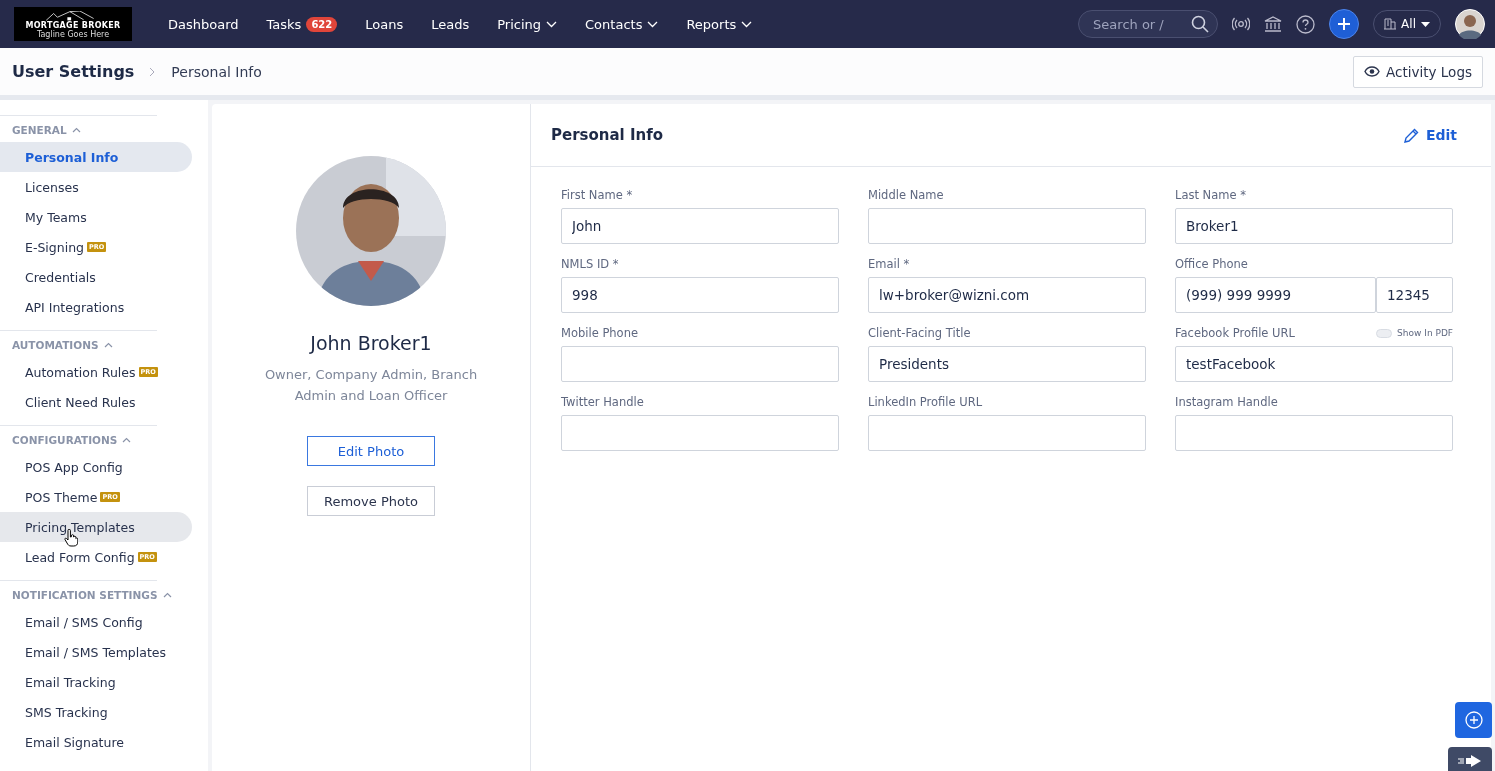 The height and width of the screenshot is (771, 1495). What do you see at coordinates (1430, 135) in the screenshot?
I see `edit-button: Edit` at bounding box center [1430, 135].